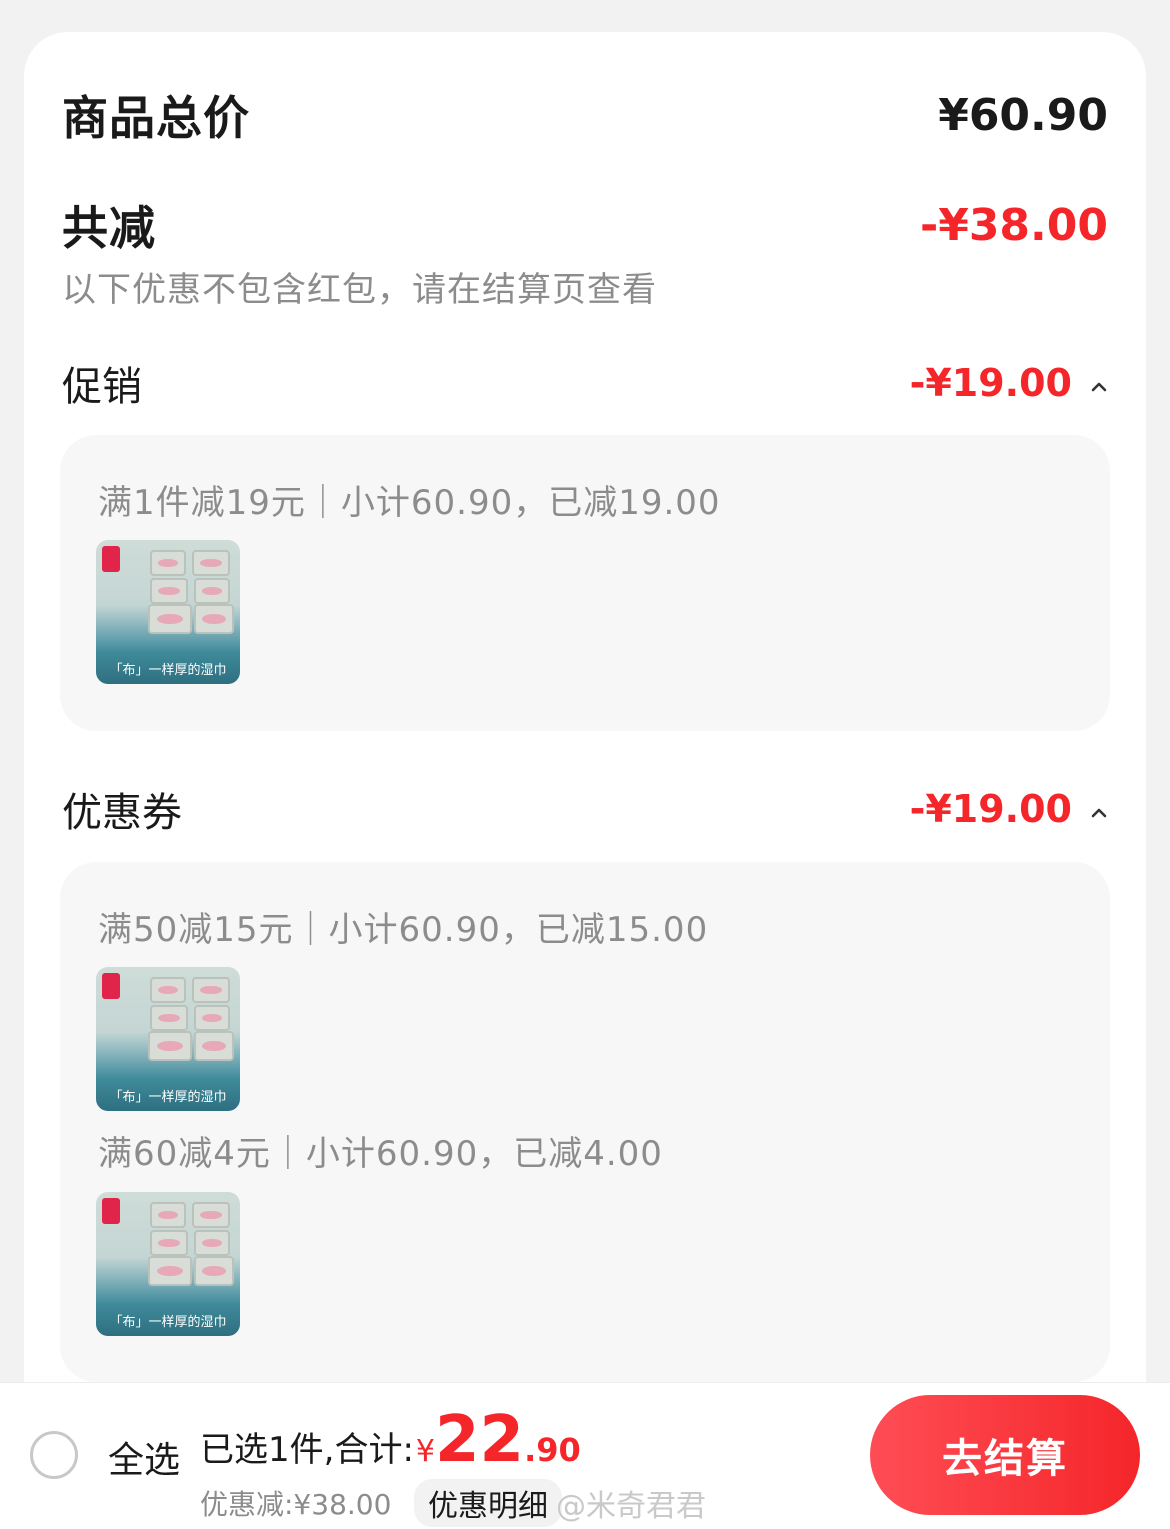 Image resolution: width=1170 pixels, height=1529 pixels. What do you see at coordinates (488, 1503) in the screenshot?
I see `discount-detail-button: 优惠明细` at bounding box center [488, 1503].